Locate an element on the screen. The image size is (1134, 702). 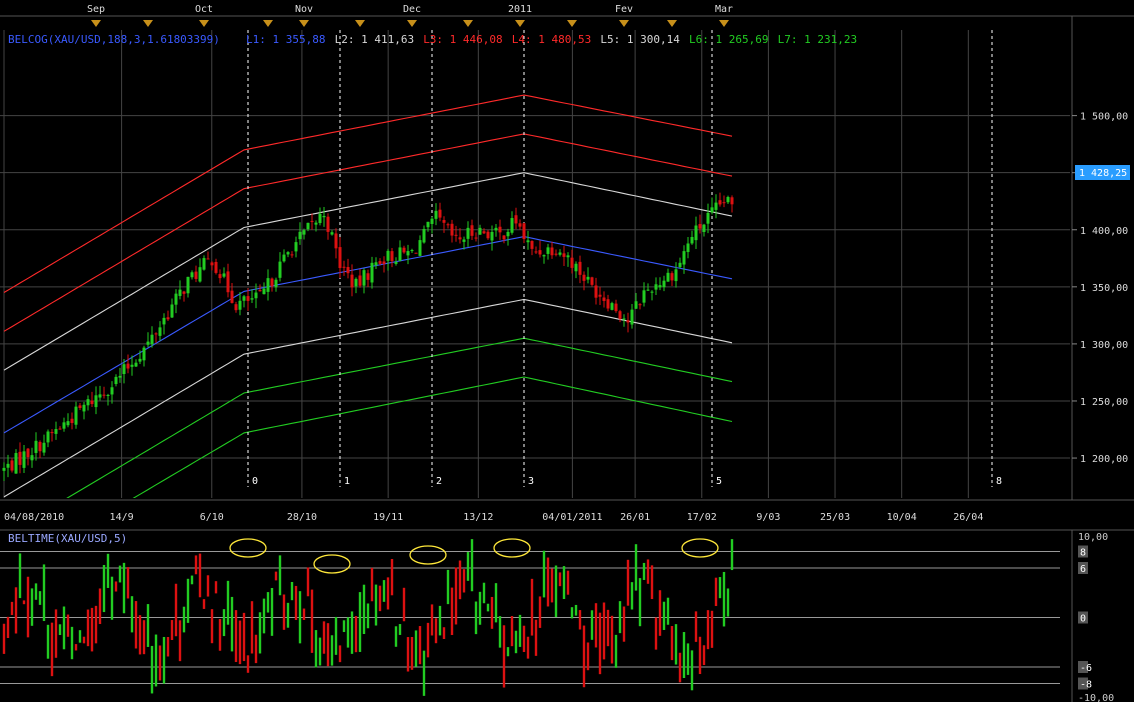
price-tick-label: 1 400,00 is located at coordinates (1104, 231).